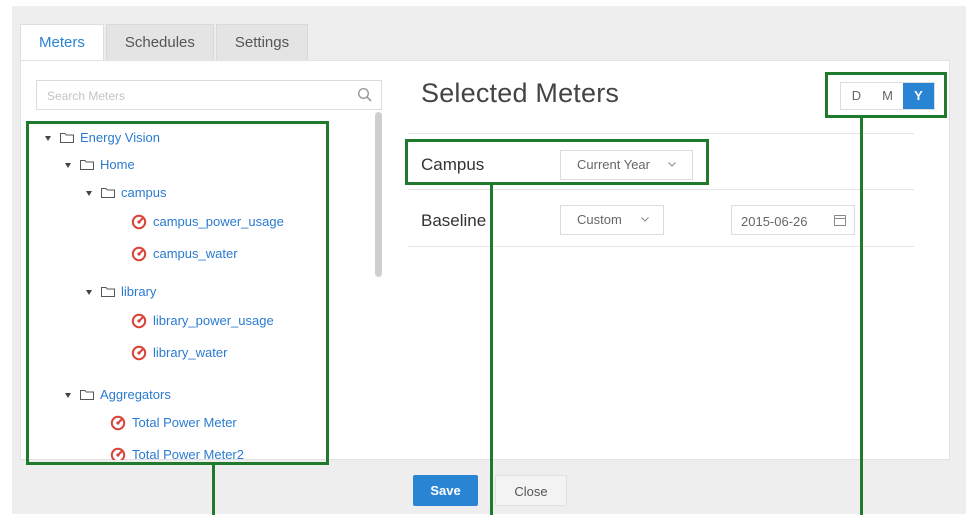 The width and height of the screenshot is (968, 515). Describe the element at coordinates (120, 137) in the screenshot. I see `tree-node-label: Energy Vision` at that location.